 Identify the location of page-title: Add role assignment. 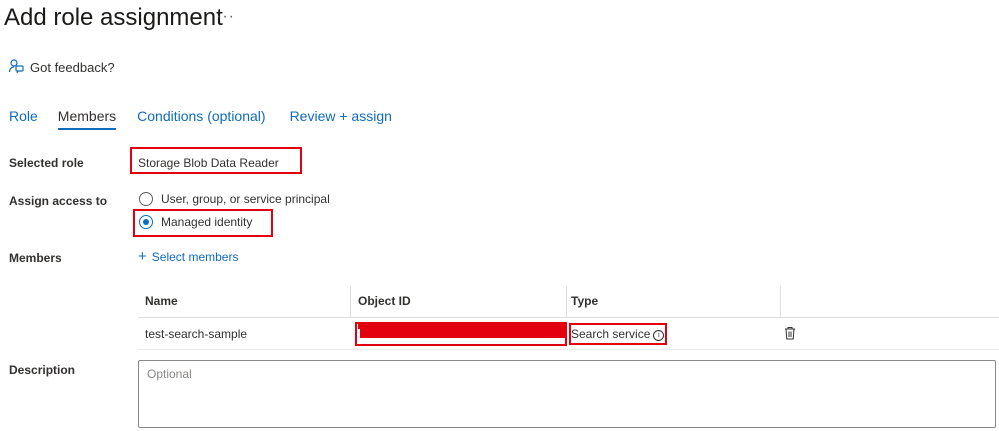
(113, 17).